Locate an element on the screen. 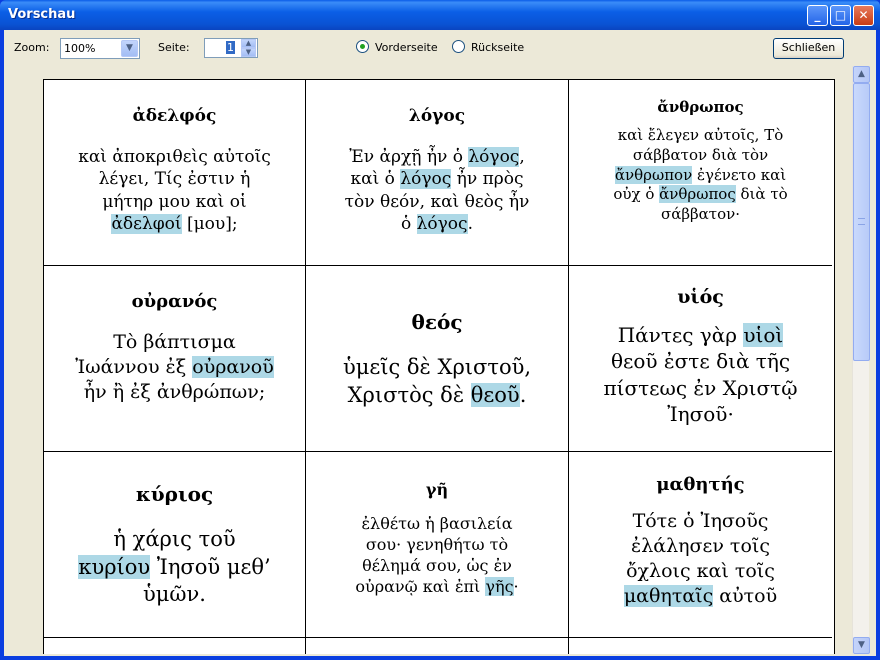 The height and width of the screenshot is (660, 880). verse-text: Ἰησοῦ μεθ’ is located at coordinates (210, 566).